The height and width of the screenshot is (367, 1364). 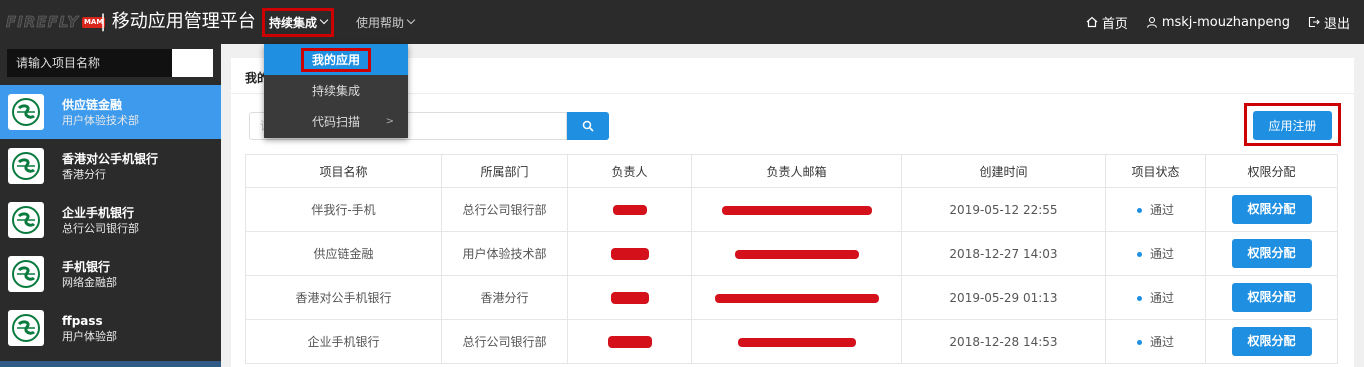 What do you see at coordinates (1003, 297) in the screenshot?
I see `cell-created-time: 2019-05-29 01:13` at bounding box center [1003, 297].